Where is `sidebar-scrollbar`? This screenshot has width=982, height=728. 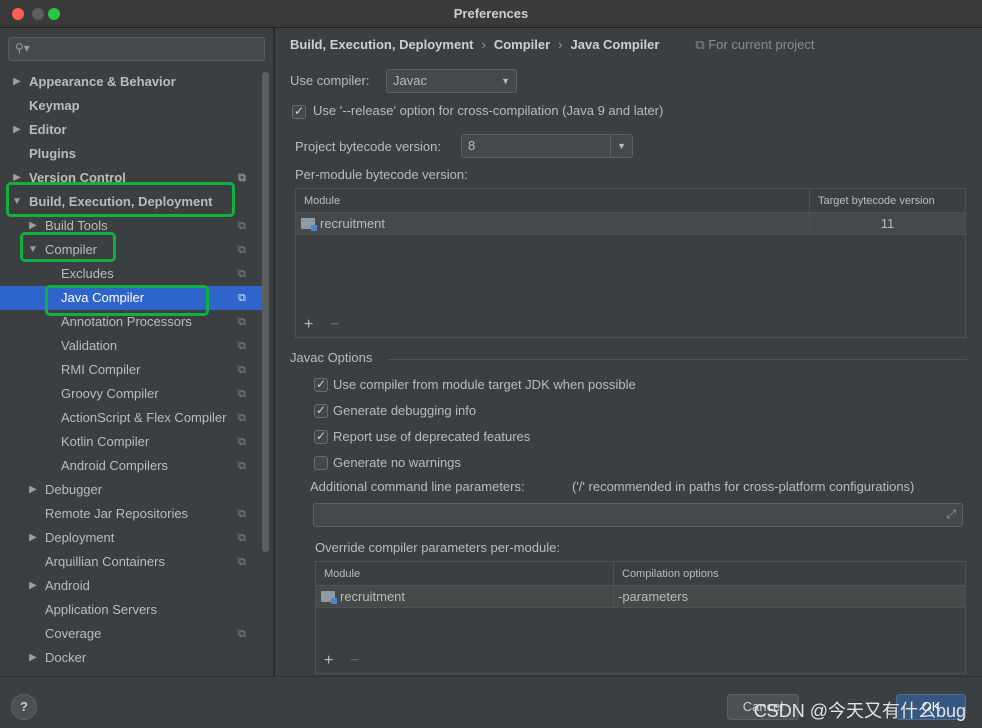 sidebar-scrollbar is located at coordinates (265, 312).